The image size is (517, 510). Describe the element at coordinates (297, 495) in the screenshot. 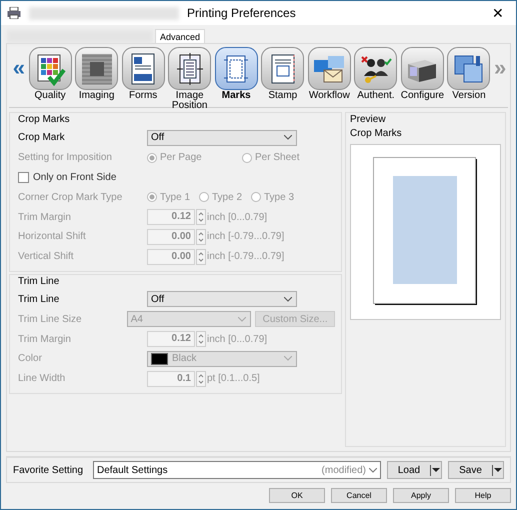

I see `dialog-button: OK` at that location.